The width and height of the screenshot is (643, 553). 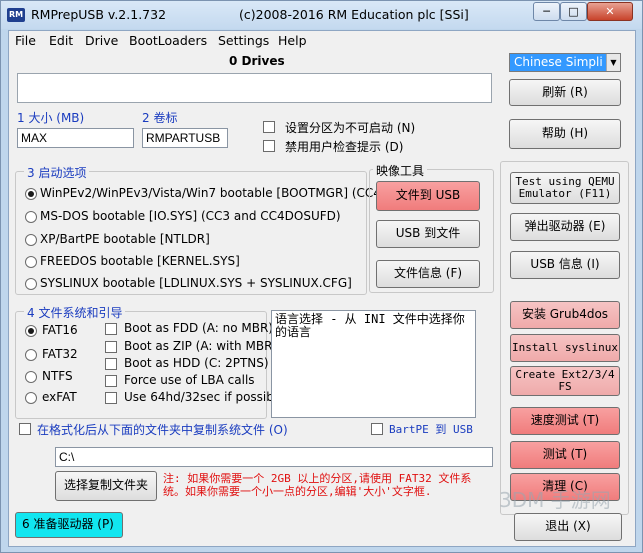 I want to click on filesystem-title: 4 文件系统和引导, so click(x=75, y=312).